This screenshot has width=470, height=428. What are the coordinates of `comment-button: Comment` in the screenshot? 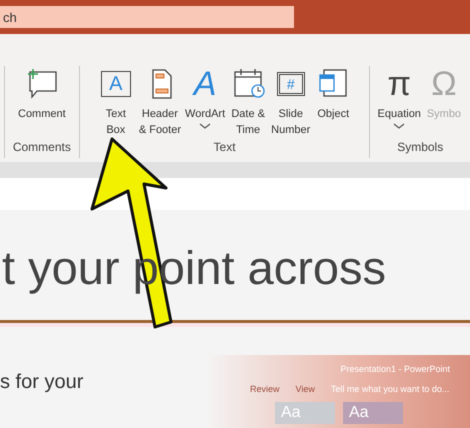 It's located at (42, 102).